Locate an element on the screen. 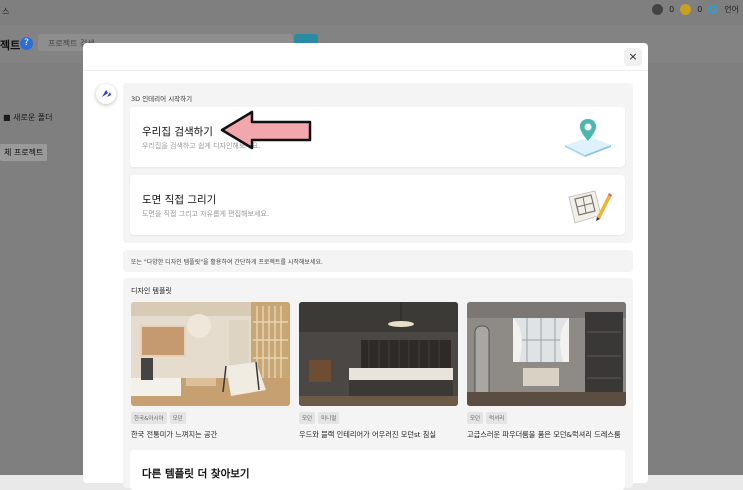 This screenshot has width=743, height=490. map-pin-icon is located at coordinates (588, 138).